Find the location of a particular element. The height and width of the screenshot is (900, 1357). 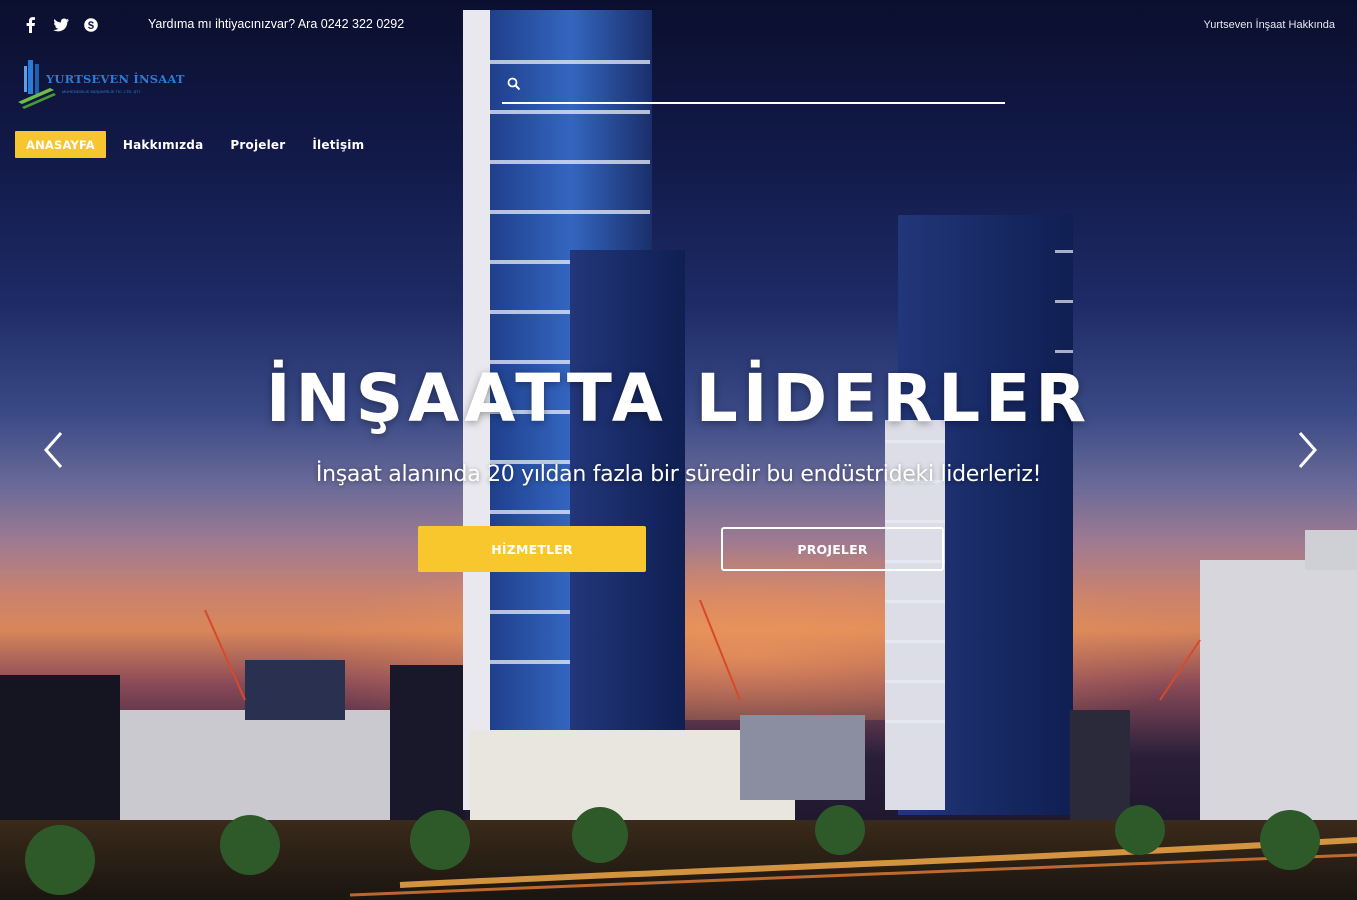

social-links is located at coordinates (61, 25).